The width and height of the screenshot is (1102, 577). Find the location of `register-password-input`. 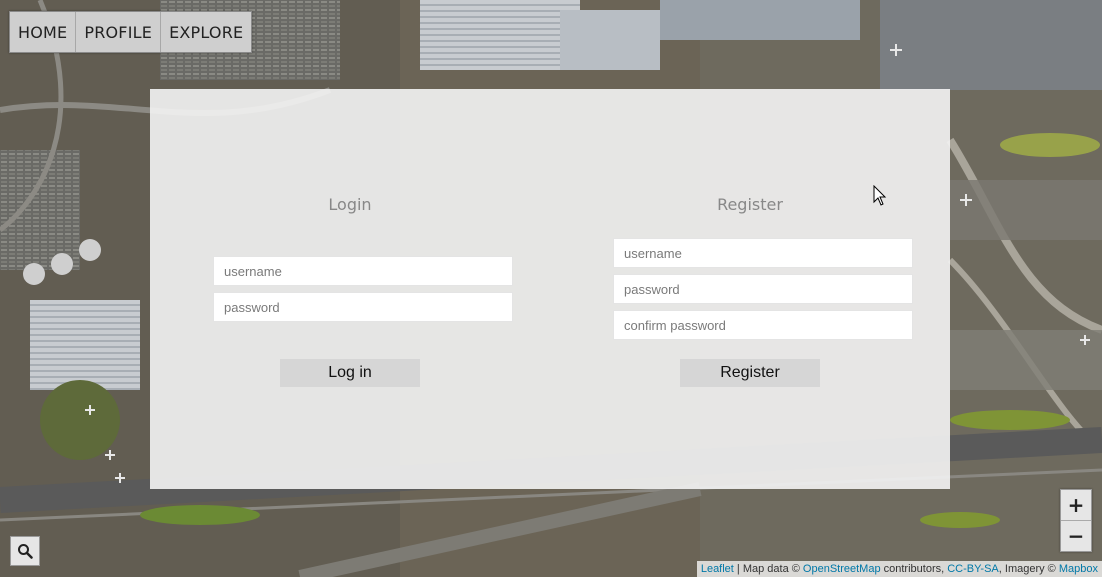

register-password-input is located at coordinates (763, 289).